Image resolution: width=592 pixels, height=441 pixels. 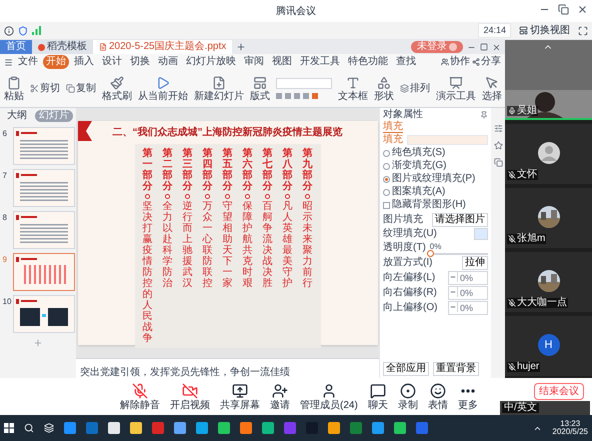 I want to click on menu-tab: 查找, so click(x=406, y=62).